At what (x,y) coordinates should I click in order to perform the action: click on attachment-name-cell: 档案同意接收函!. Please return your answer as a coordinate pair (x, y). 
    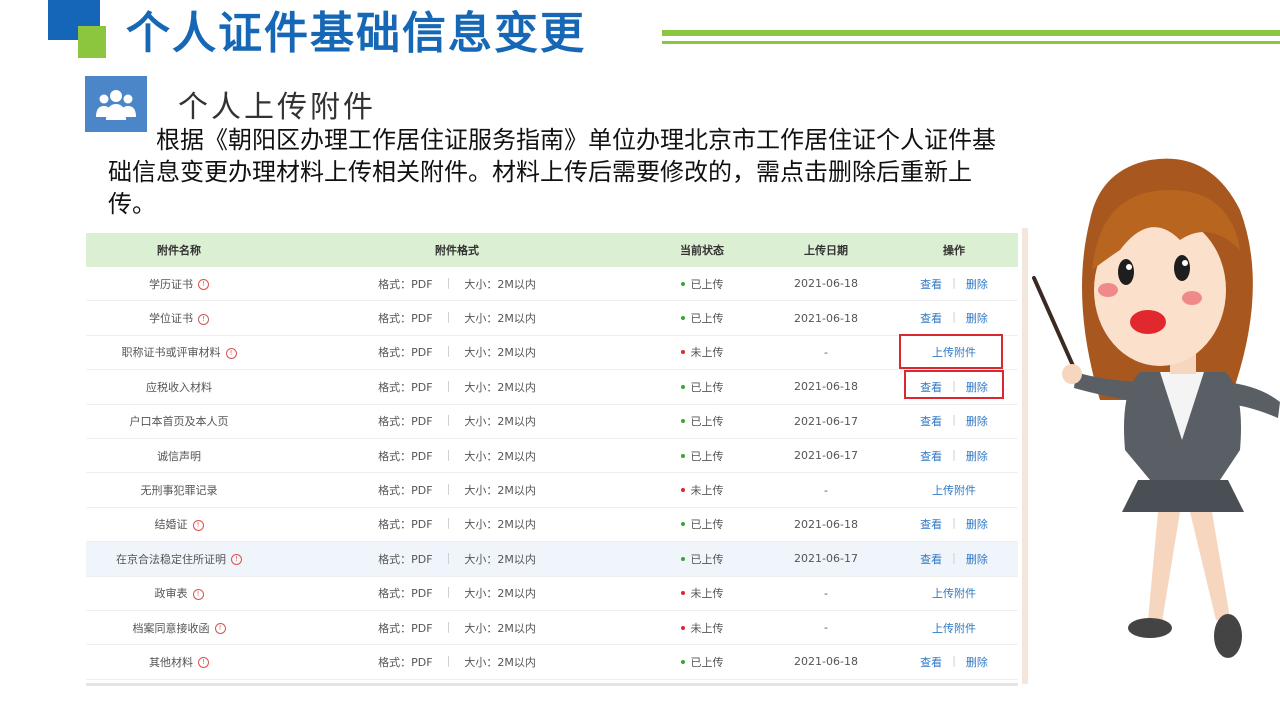
    Looking at the image, I should click on (179, 628).